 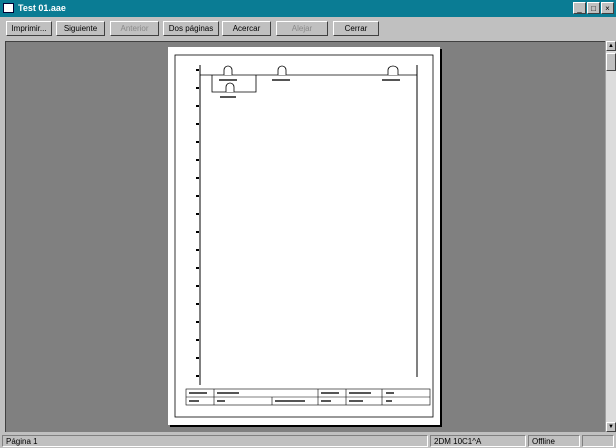 I want to click on element-tags, so click(x=309, y=88).